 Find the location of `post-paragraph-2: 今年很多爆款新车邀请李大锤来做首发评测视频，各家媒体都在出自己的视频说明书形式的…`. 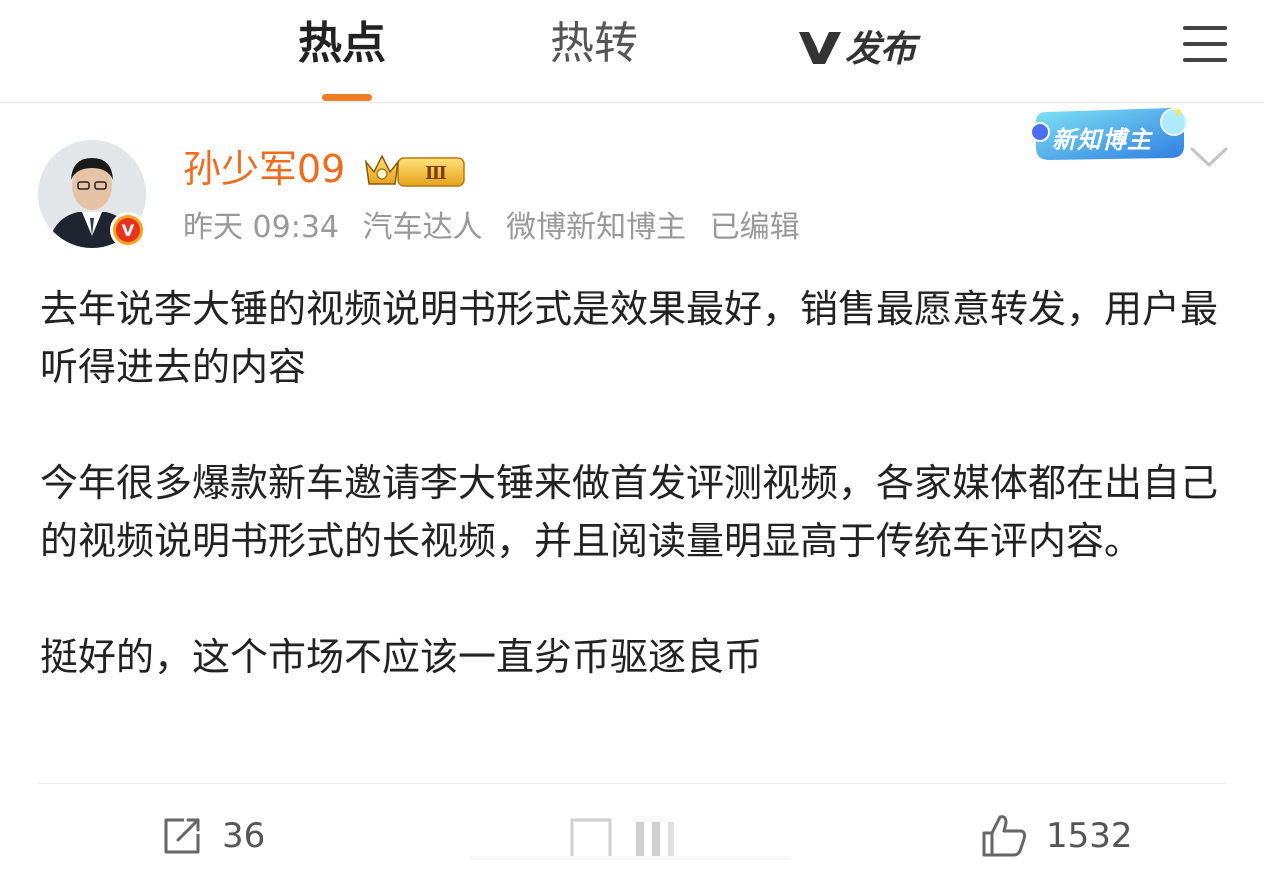

post-paragraph-2: 今年很多爆款新车邀请李大锤来做首发评测视频，各家媒体都在出自己的视频说明书形式的… is located at coordinates (629, 512).